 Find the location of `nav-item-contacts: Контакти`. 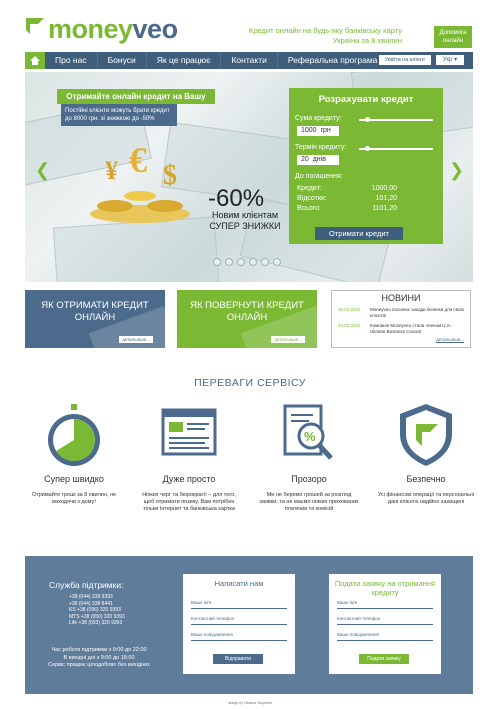

nav-item-contacts: Контакти is located at coordinates (249, 60).